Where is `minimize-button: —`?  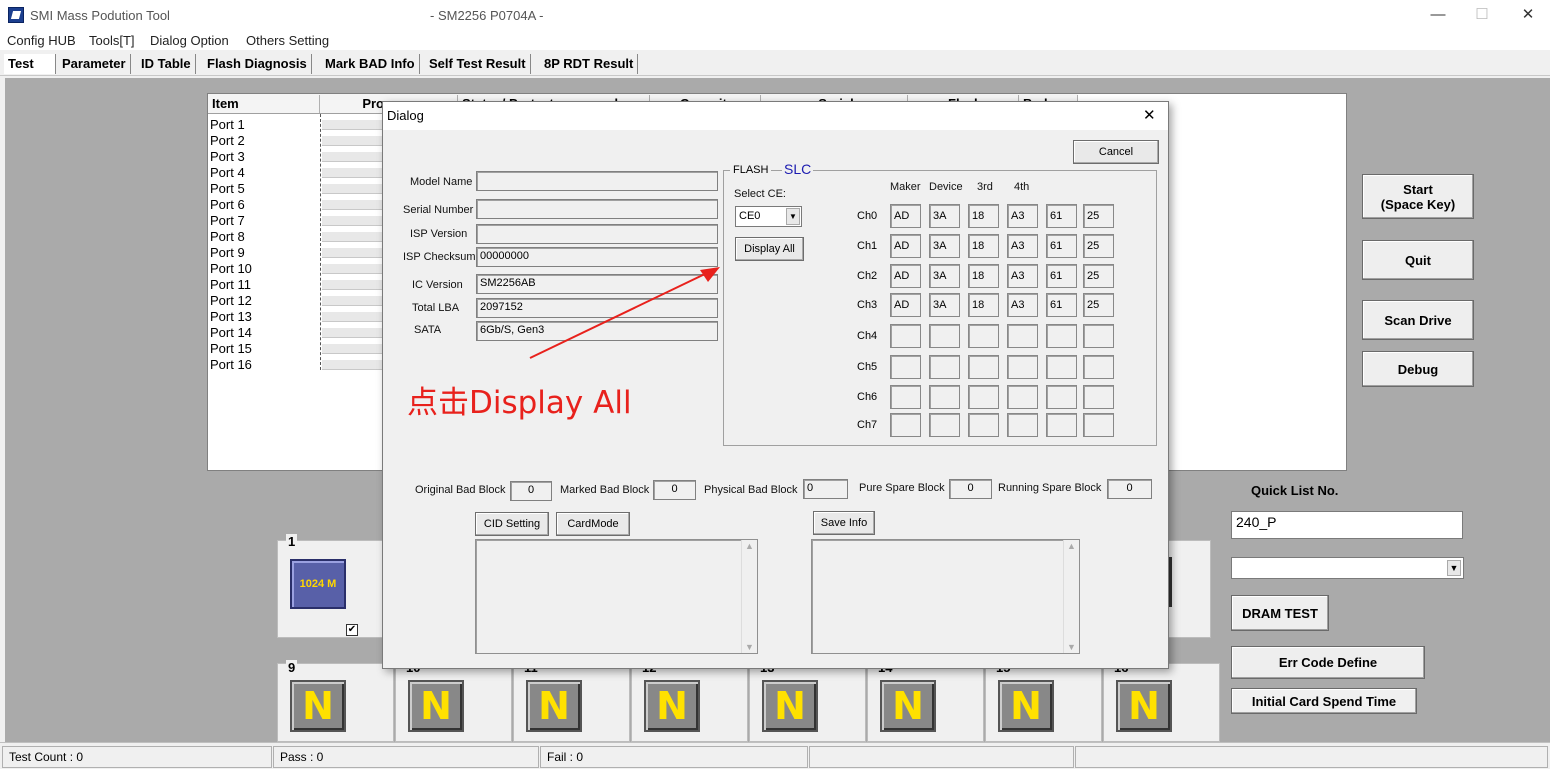
minimize-button: — is located at coordinates (1438, 15).